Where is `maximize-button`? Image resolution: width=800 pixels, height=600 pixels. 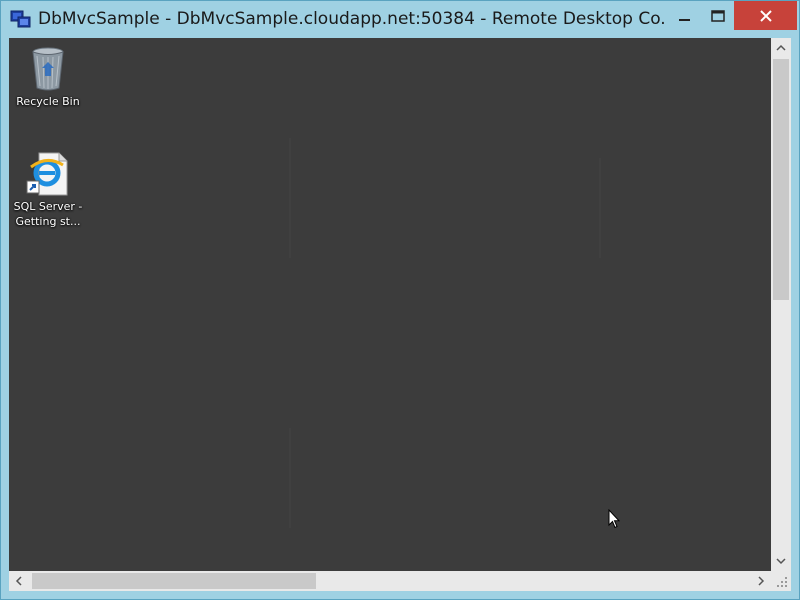 maximize-button is located at coordinates (718, 15).